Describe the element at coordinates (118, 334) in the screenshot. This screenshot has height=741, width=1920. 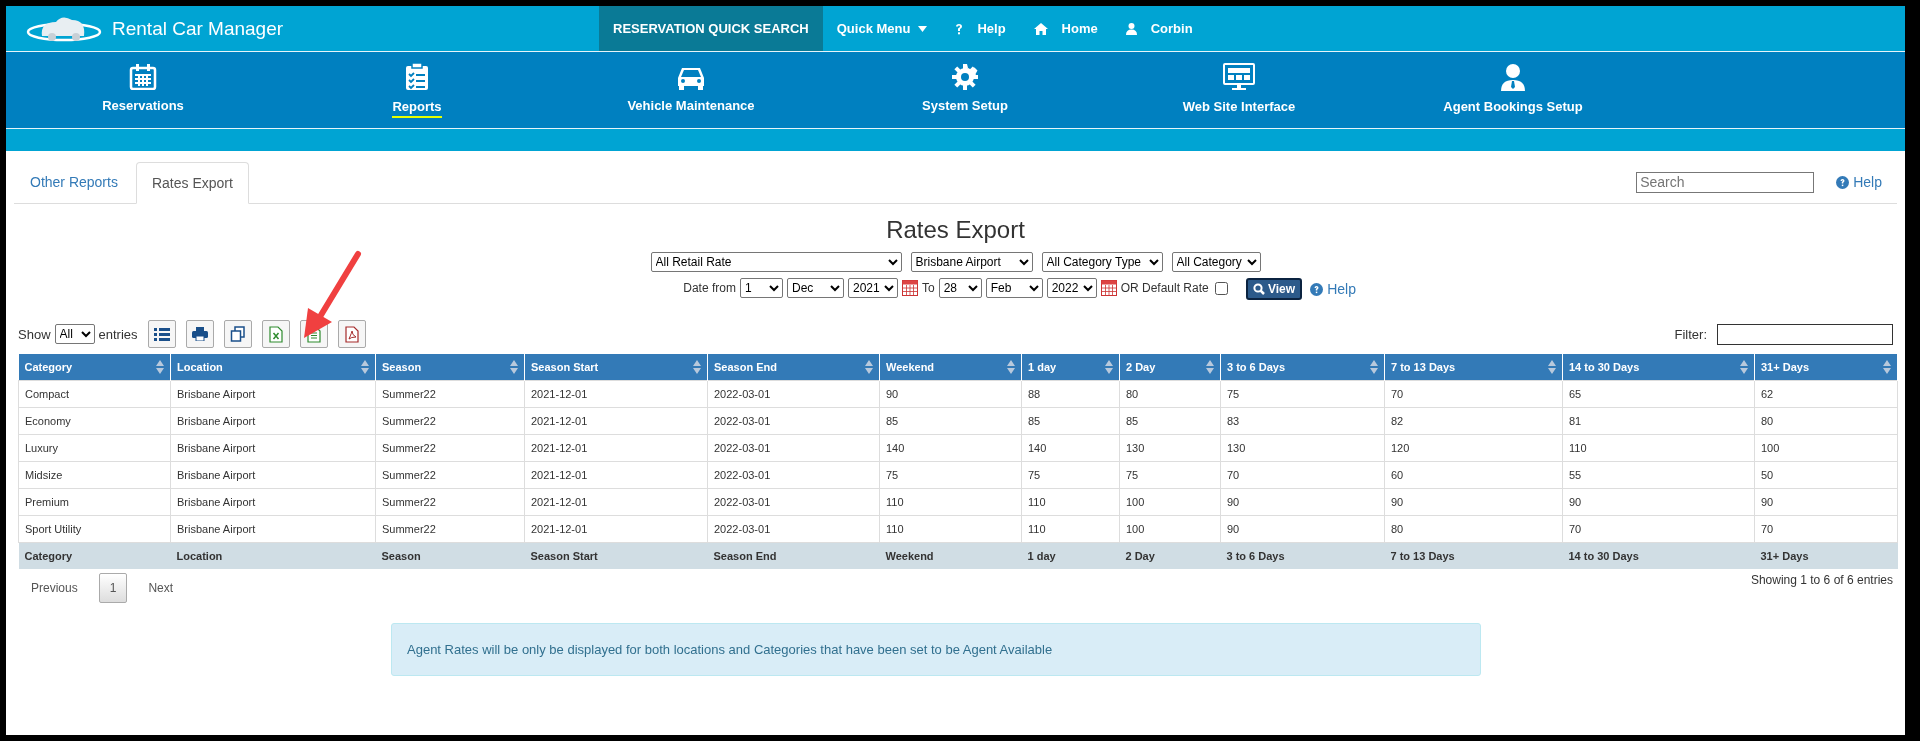
I see `entries-label: entries` at that location.